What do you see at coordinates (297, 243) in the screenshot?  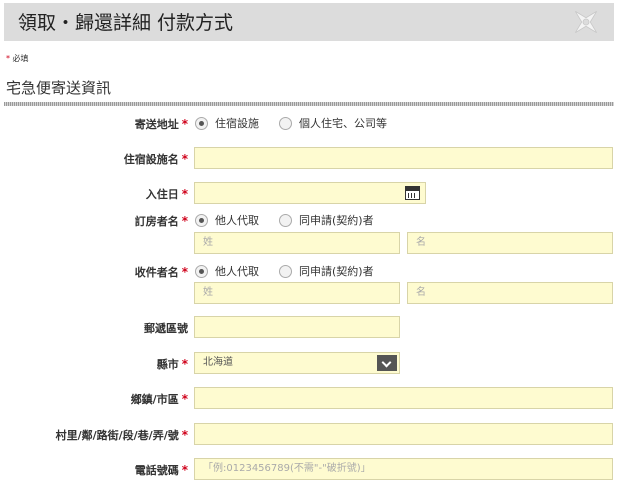 I see `booker-last-name-input: 姓` at bounding box center [297, 243].